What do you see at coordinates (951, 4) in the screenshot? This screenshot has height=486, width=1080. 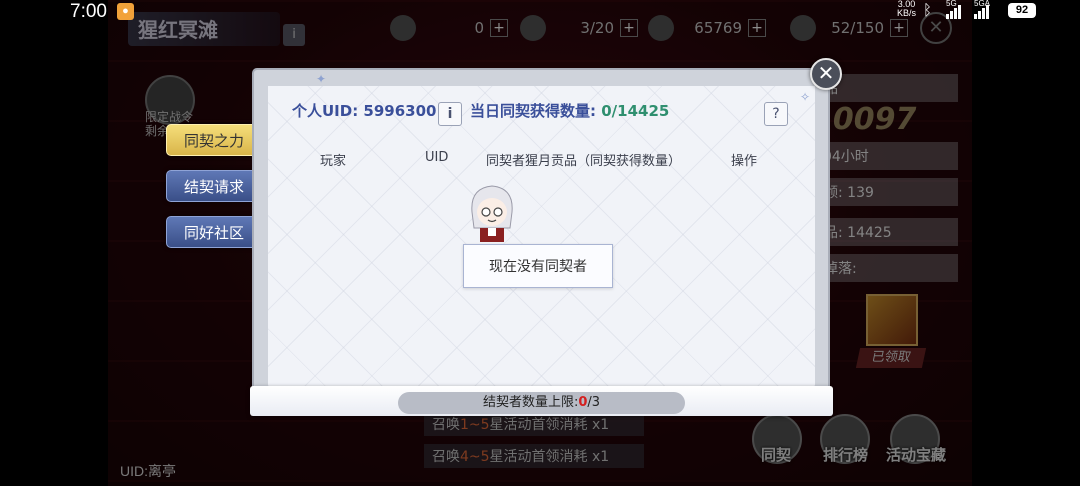 I see `signal-label: 5G` at bounding box center [951, 4].